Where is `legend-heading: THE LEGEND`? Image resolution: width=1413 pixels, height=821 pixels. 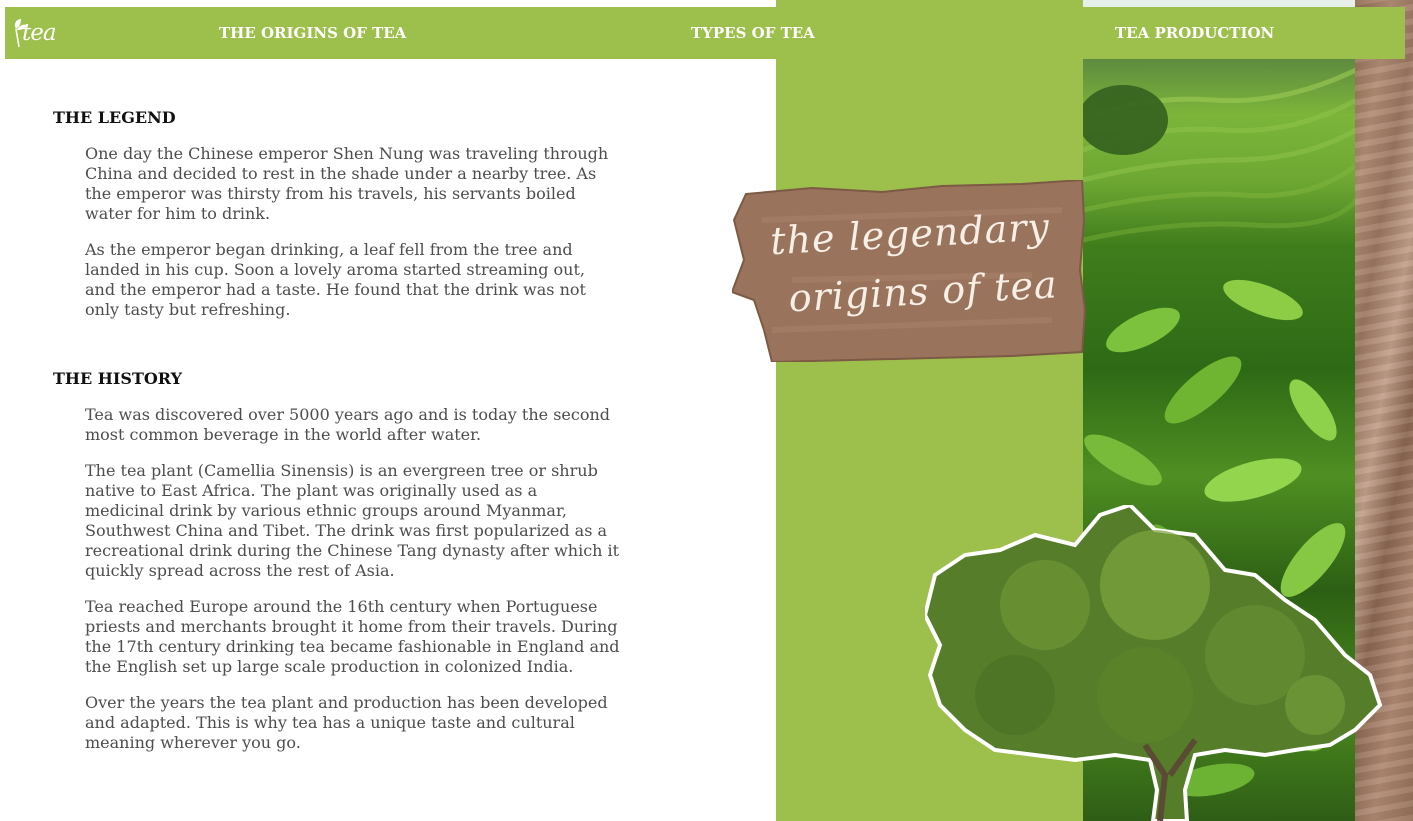
legend-heading: THE LEGEND is located at coordinates (114, 117).